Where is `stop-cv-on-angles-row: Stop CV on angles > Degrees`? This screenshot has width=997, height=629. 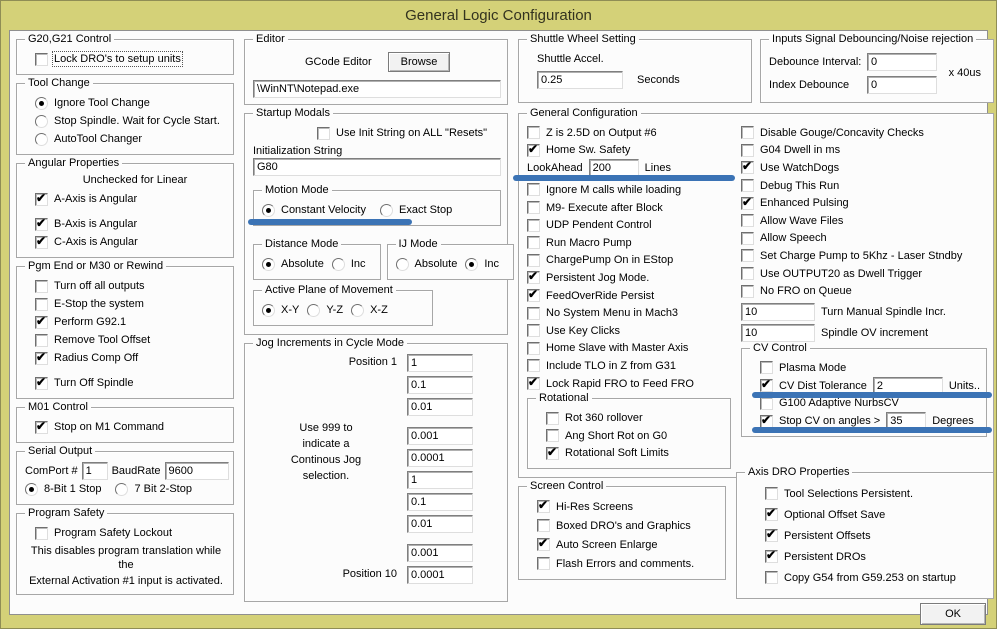 stop-cv-on-angles-row: Stop CV on angles > Degrees is located at coordinates (872, 423).